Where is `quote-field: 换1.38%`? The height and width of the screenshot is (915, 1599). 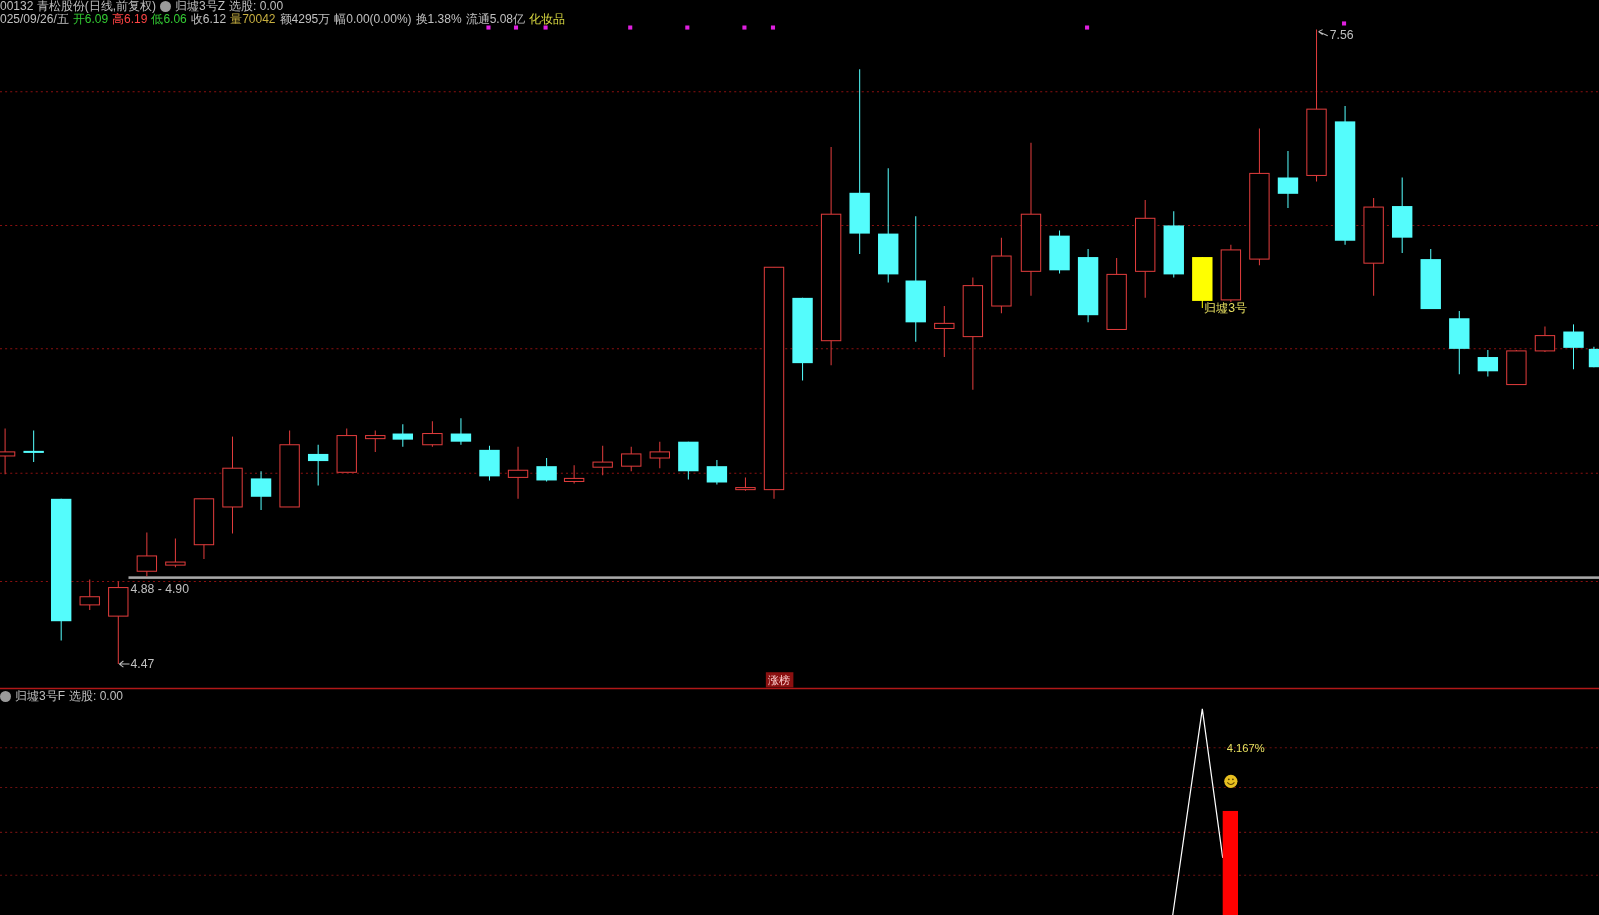
quote-field: 换1.38% is located at coordinates (438, 19).